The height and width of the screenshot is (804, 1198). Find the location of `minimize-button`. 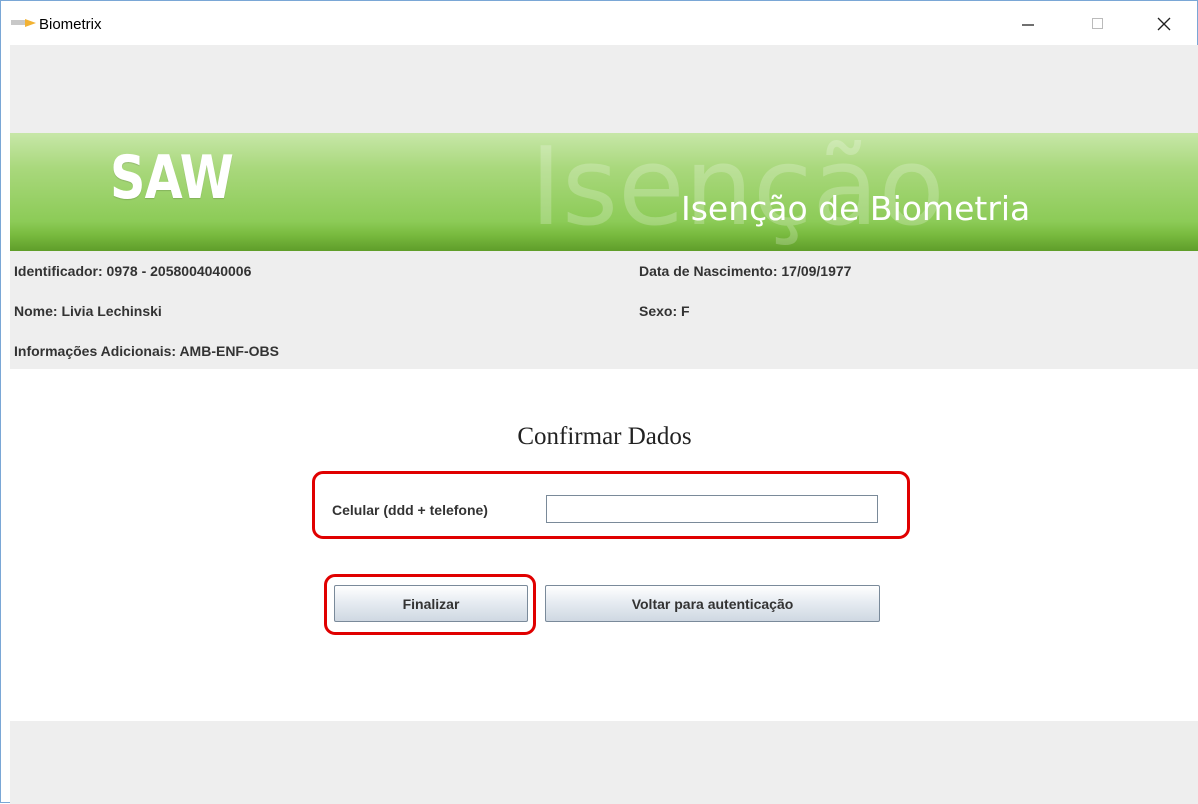

minimize-button is located at coordinates (1028, 23).